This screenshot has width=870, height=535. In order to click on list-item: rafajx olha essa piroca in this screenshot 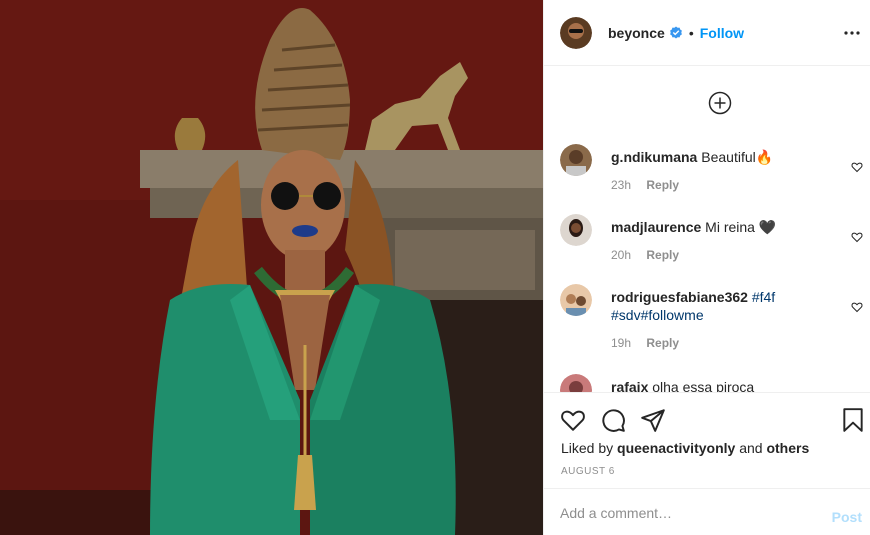, I will do `click(712, 383)`.